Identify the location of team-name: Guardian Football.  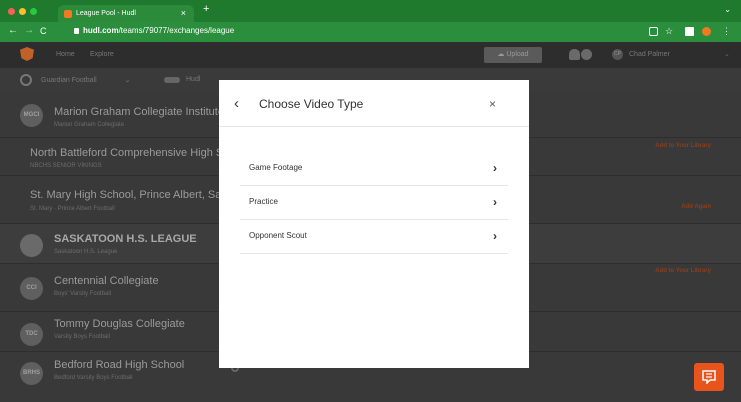
(69, 80).